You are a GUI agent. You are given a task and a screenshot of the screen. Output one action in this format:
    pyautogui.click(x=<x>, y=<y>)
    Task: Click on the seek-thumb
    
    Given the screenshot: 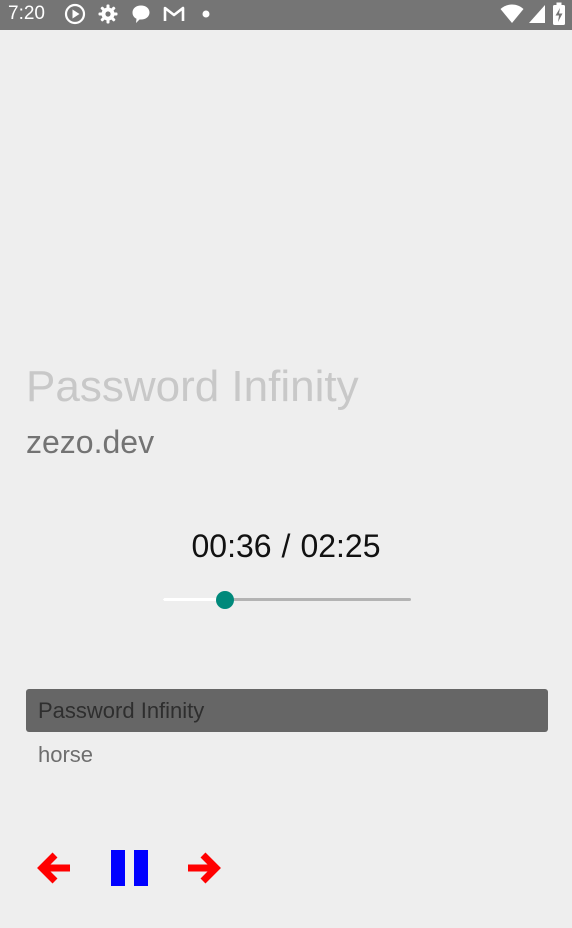 What is the action you would take?
    pyautogui.click(x=225, y=600)
    